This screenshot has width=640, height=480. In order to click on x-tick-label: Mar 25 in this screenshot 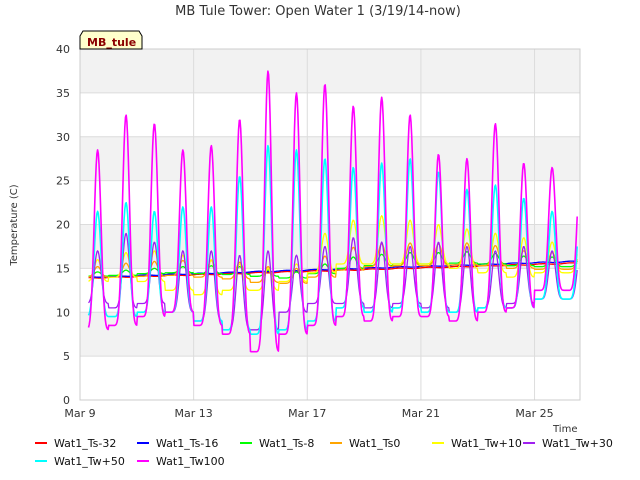, I will do `click(534, 413)`.